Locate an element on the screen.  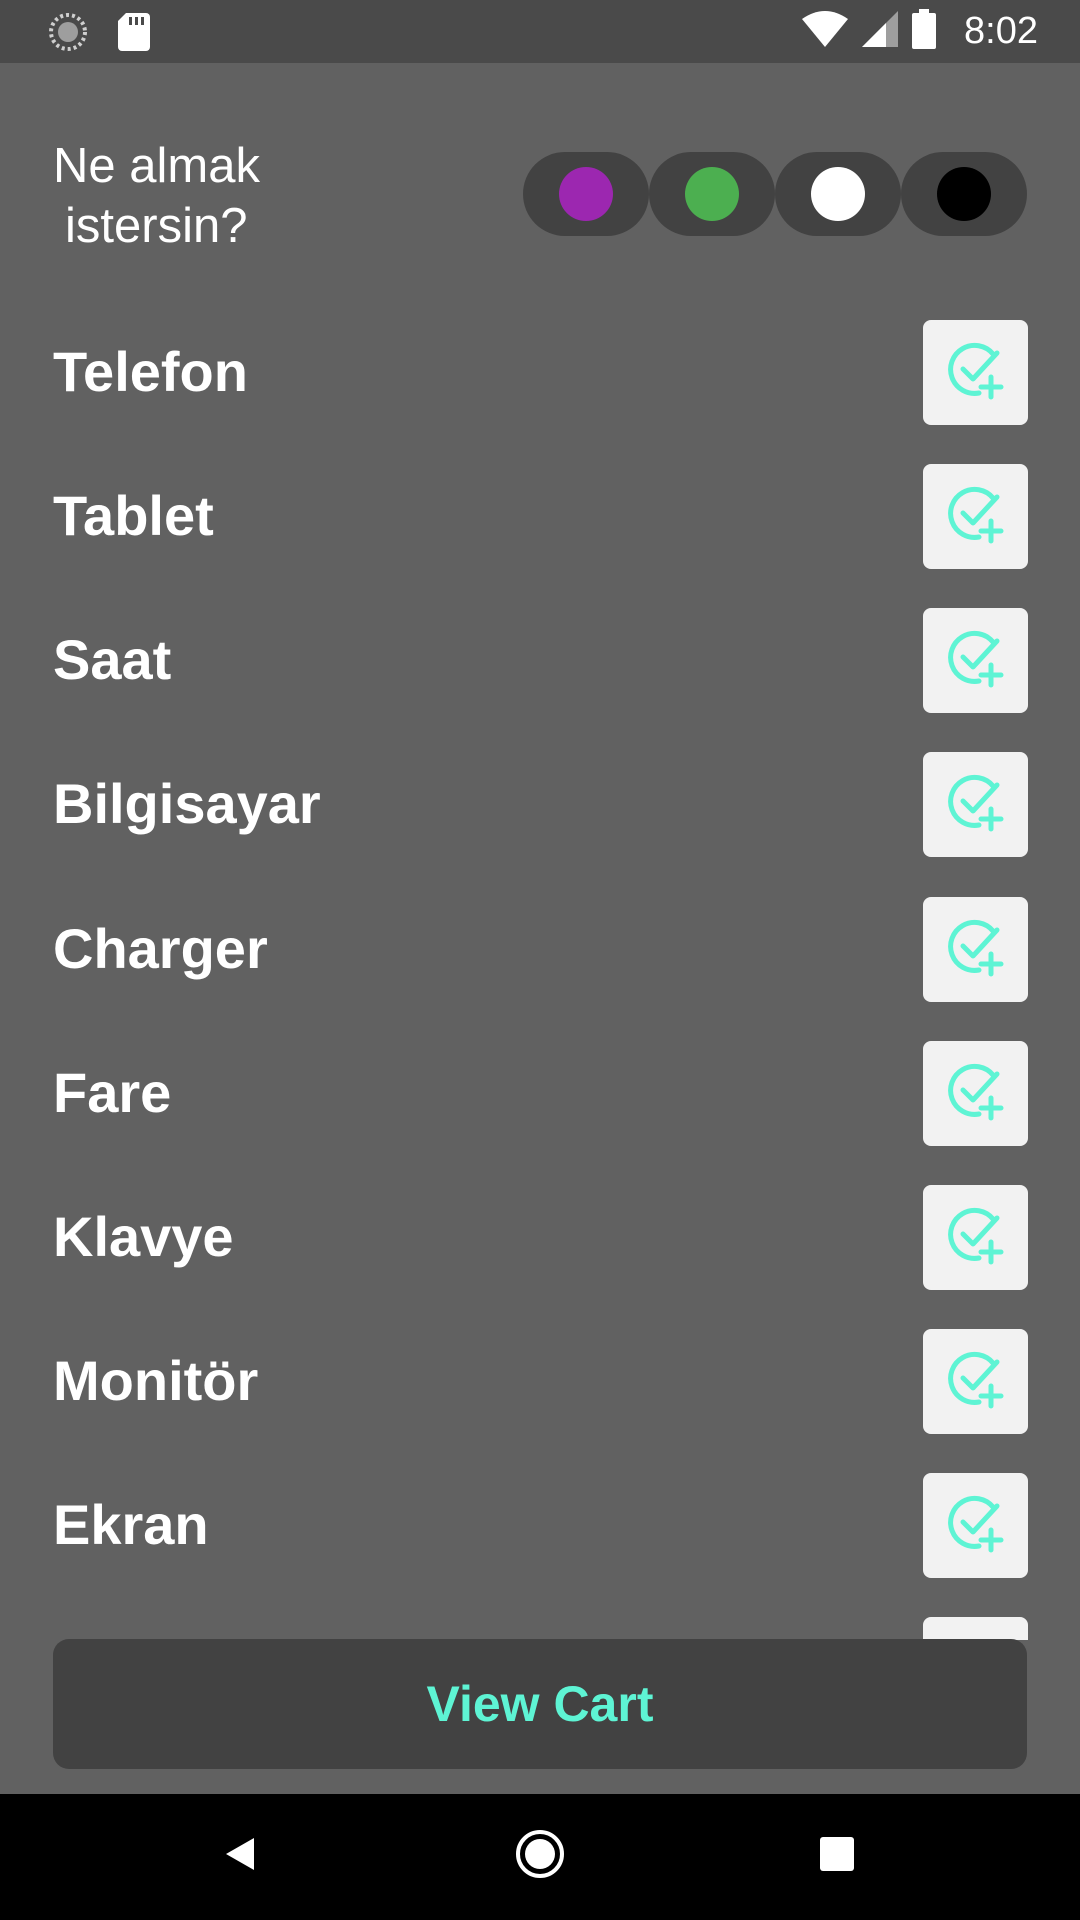
color-option-green is located at coordinates (712, 194).